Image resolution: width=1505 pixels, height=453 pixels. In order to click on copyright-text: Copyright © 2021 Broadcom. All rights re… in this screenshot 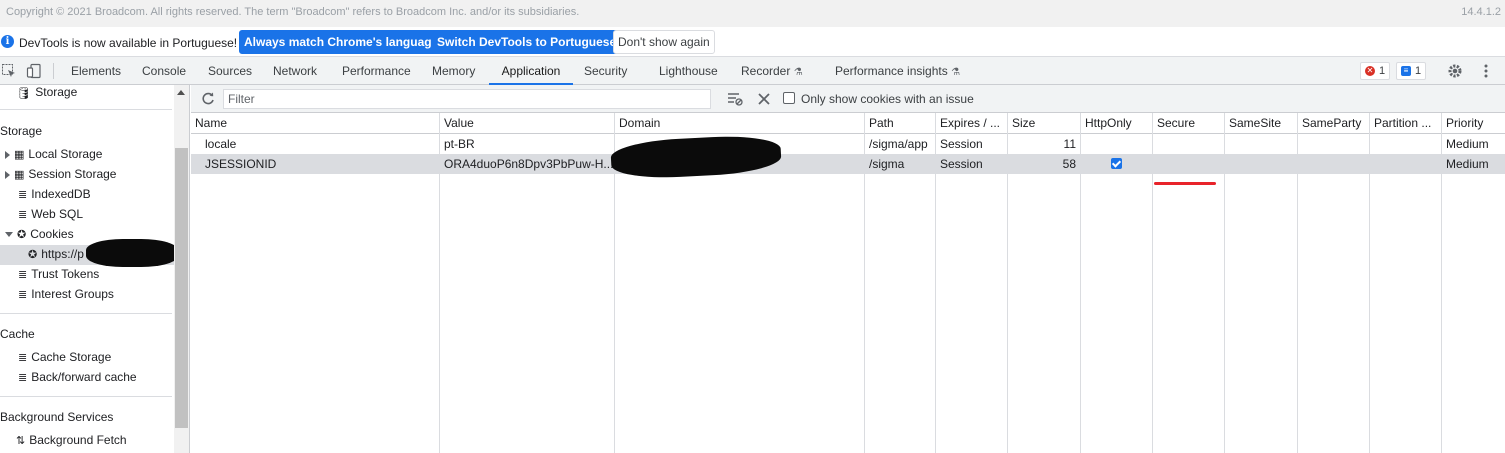, I will do `click(293, 12)`.